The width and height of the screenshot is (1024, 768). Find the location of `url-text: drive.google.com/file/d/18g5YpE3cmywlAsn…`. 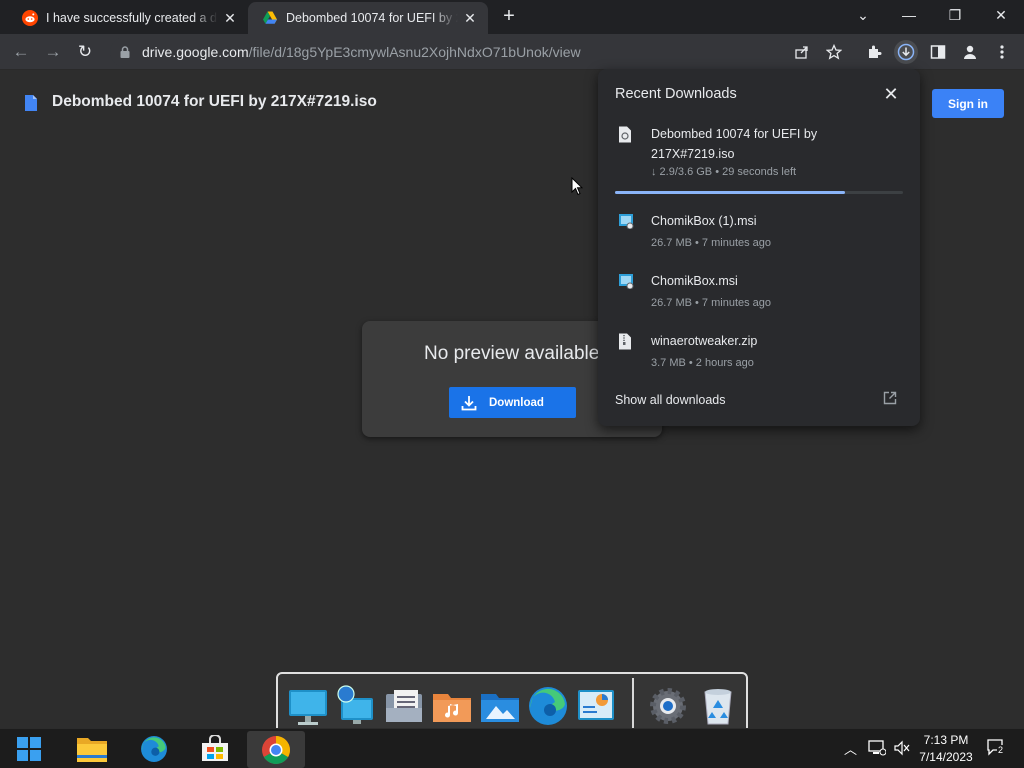

url-text: drive.google.com/file/d/18g5YpE3cmywlAsn… is located at coordinates (361, 52).